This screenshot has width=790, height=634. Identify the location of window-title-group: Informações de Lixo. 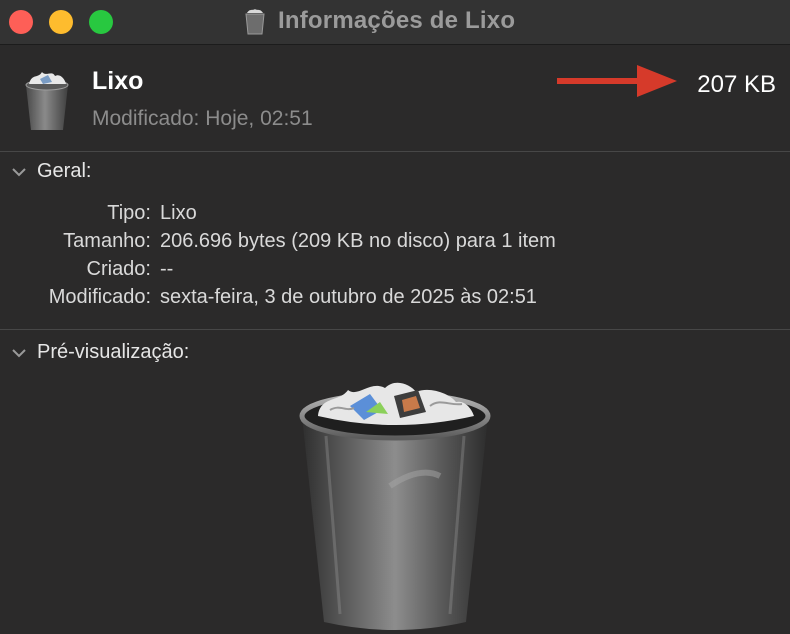
(379, 21).